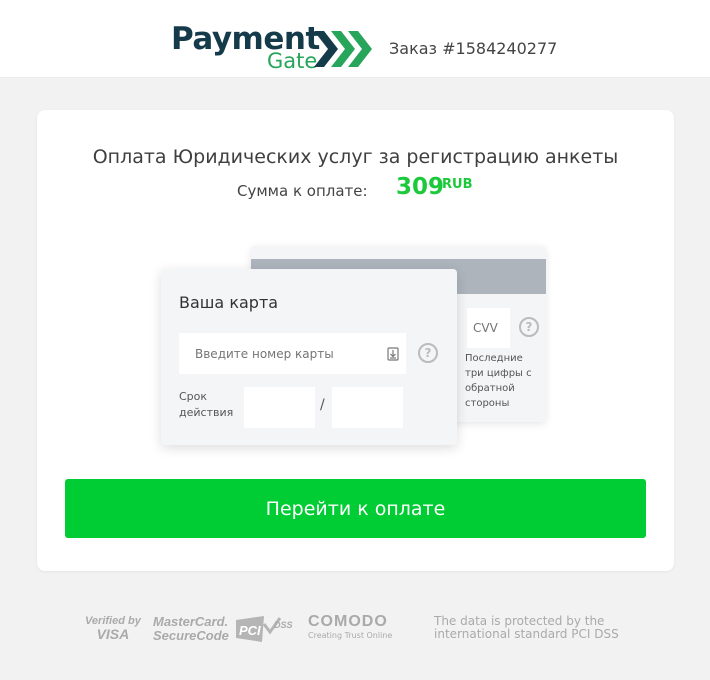  I want to click on pay-button: Перейти к оплате, so click(355, 508).